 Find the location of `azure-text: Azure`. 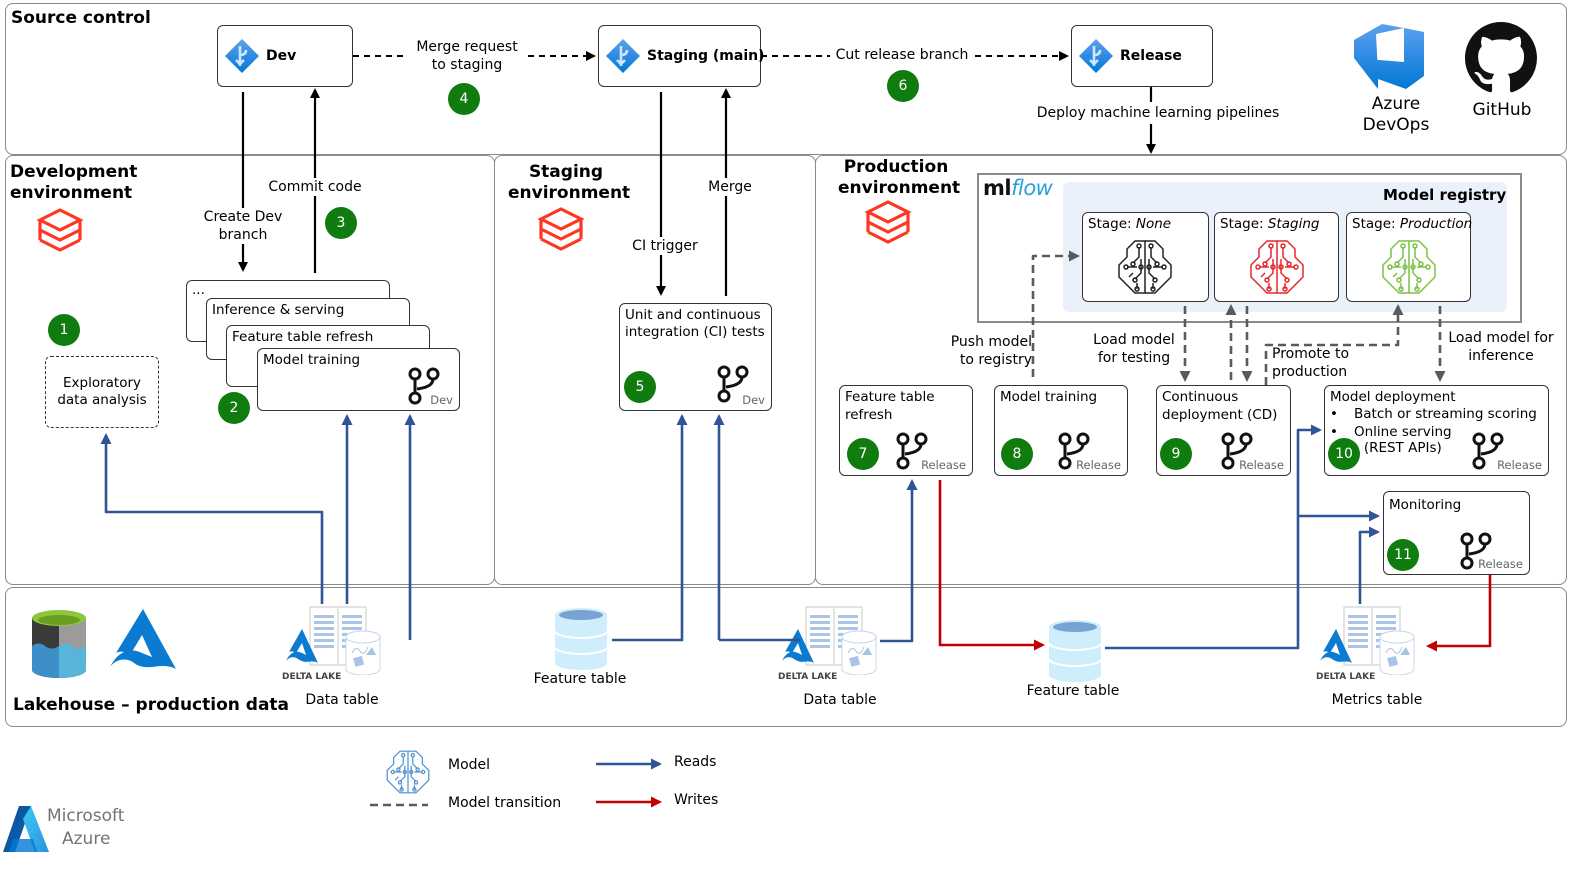

azure-text: Azure is located at coordinates (86, 839).